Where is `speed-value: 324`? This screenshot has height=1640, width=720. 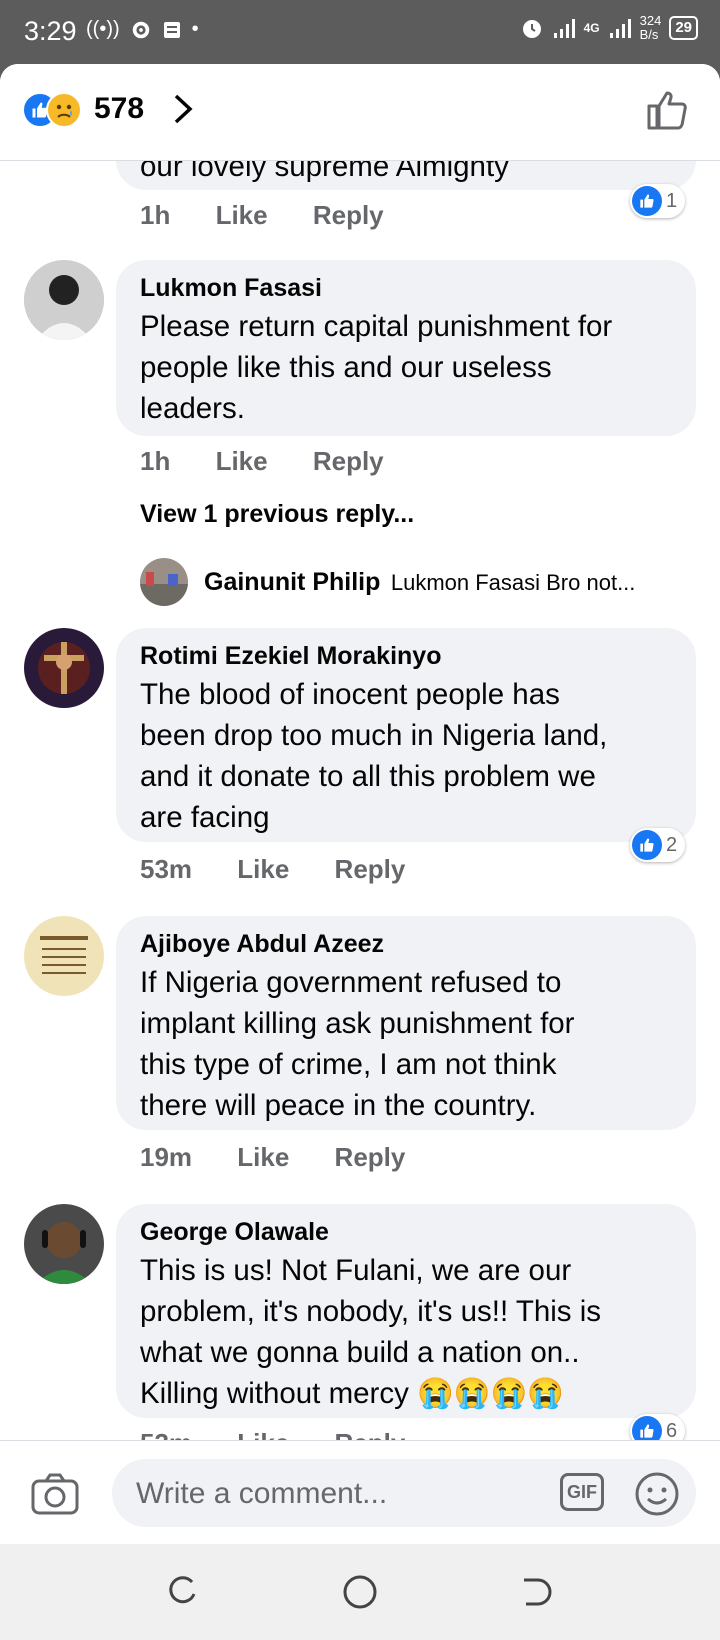
speed-value: 324 is located at coordinates (650, 20).